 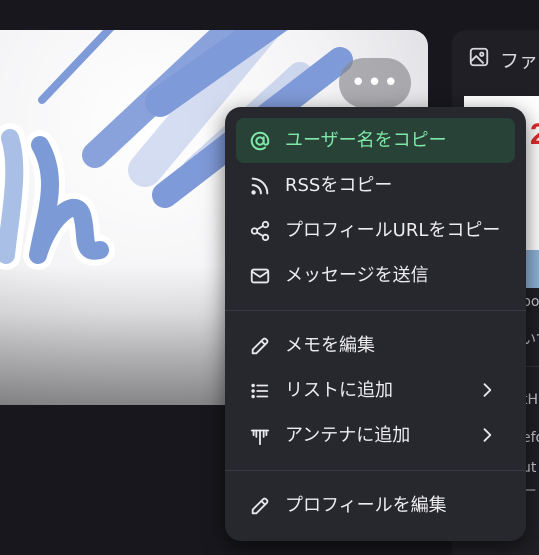 I want to click on mail-icon, so click(x=260, y=276).